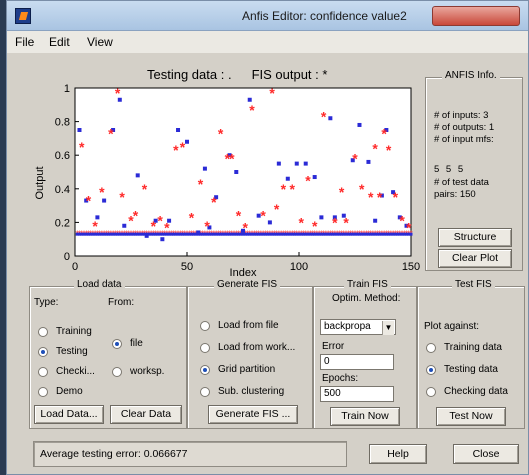  What do you see at coordinates (452, 326) in the screenshot?
I see `plot-against-label: Plot against:` at bounding box center [452, 326].